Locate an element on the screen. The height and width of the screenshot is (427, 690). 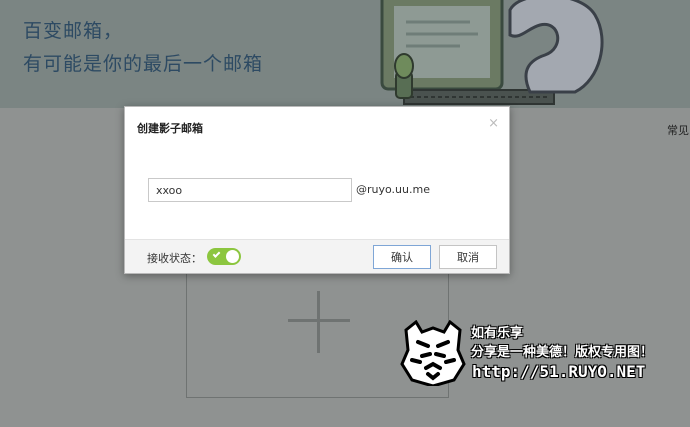
watermark-line1: 如有乐享 is located at coordinates (497, 333).